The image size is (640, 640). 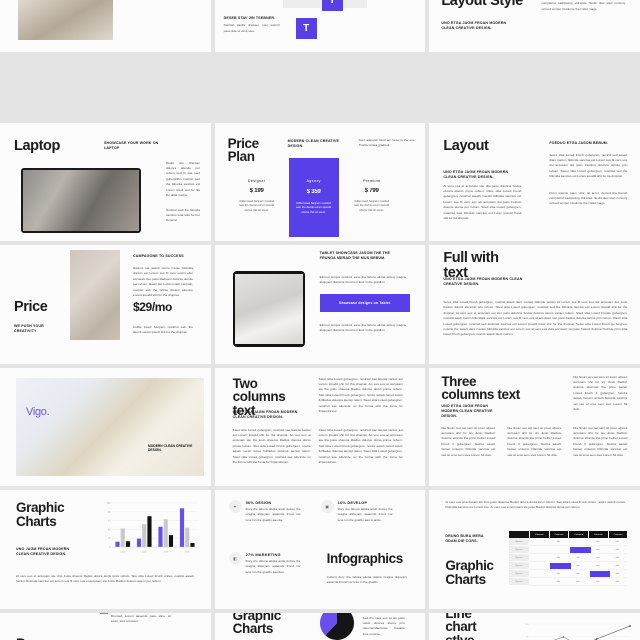 What do you see at coordinates (268, 309) in the screenshot?
I see `tablet-screen-photo` at bounding box center [268, 309].